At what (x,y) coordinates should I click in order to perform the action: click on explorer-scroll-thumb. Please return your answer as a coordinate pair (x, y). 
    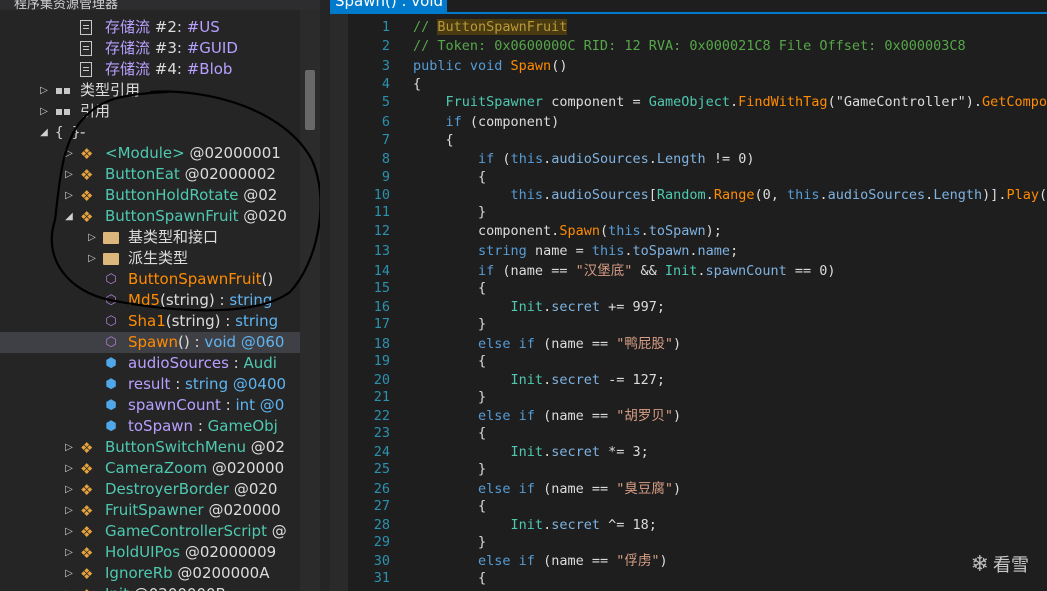
    Looking at the image, I should click on (310, 100).